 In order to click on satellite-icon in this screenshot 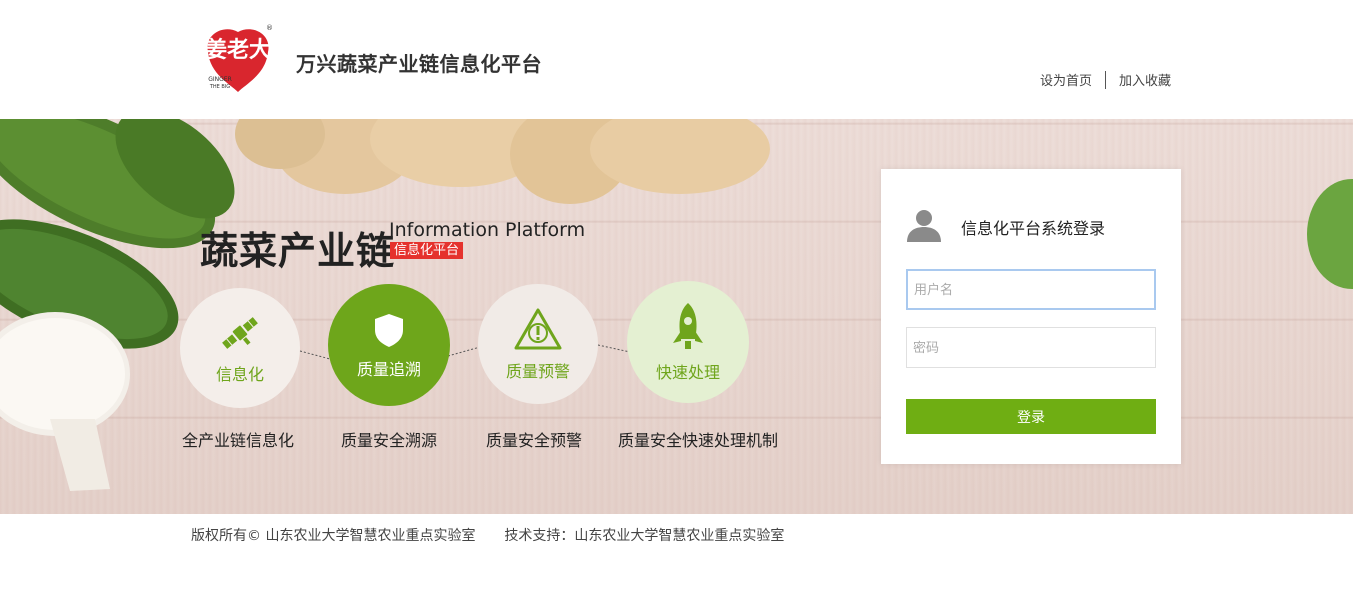, I will do `click(240, 333)`.